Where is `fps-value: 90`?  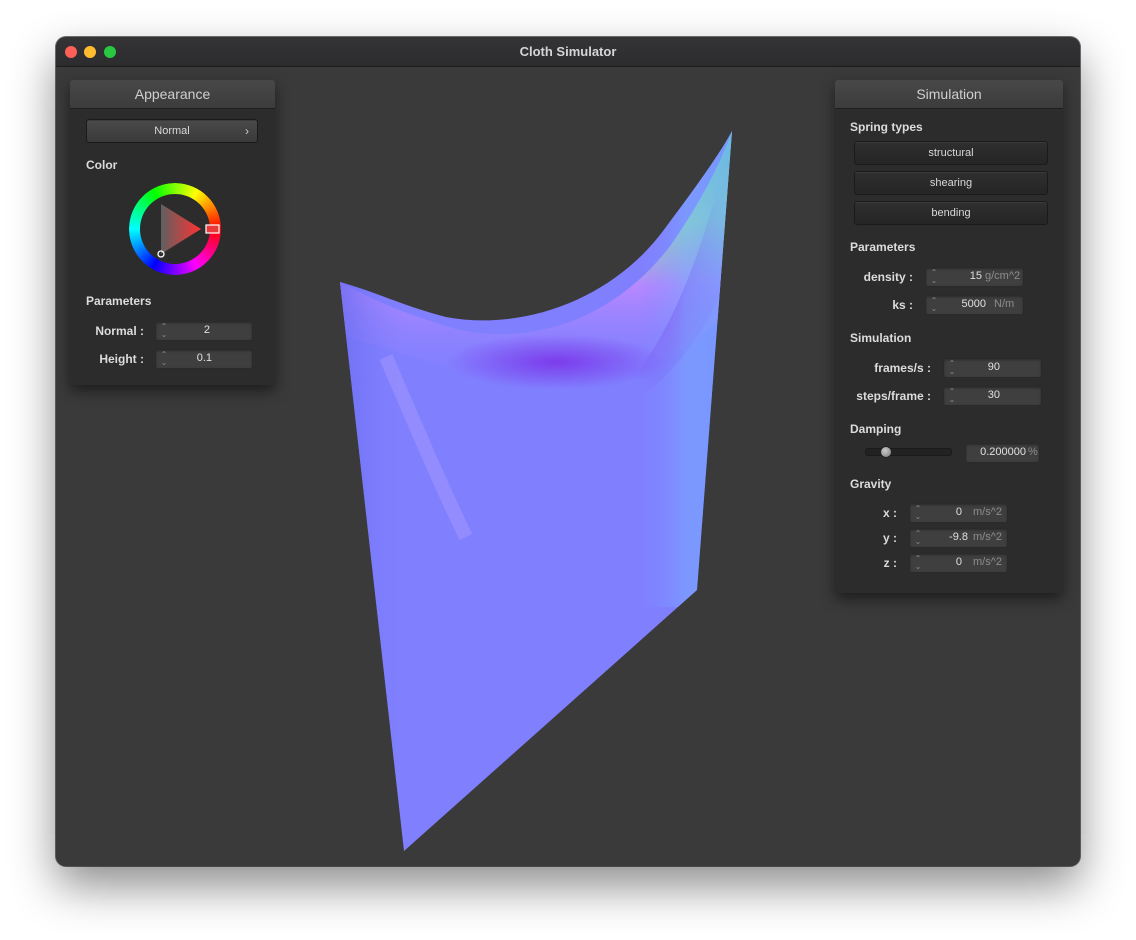 fps-value: 90 is located at coordinates (993, 367).